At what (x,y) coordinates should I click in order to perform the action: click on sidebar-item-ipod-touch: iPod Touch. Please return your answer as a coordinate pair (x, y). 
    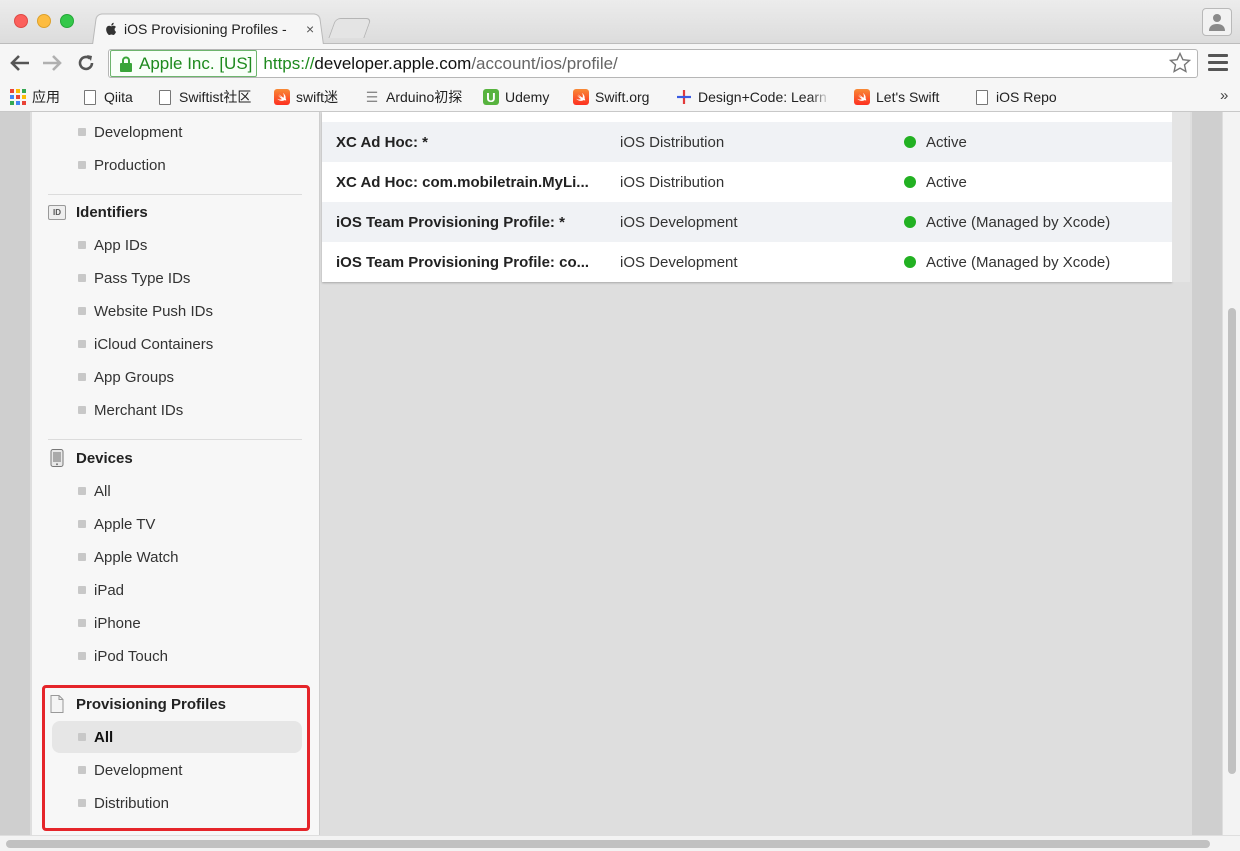
    Looking at the image, I should click on (100, 656).